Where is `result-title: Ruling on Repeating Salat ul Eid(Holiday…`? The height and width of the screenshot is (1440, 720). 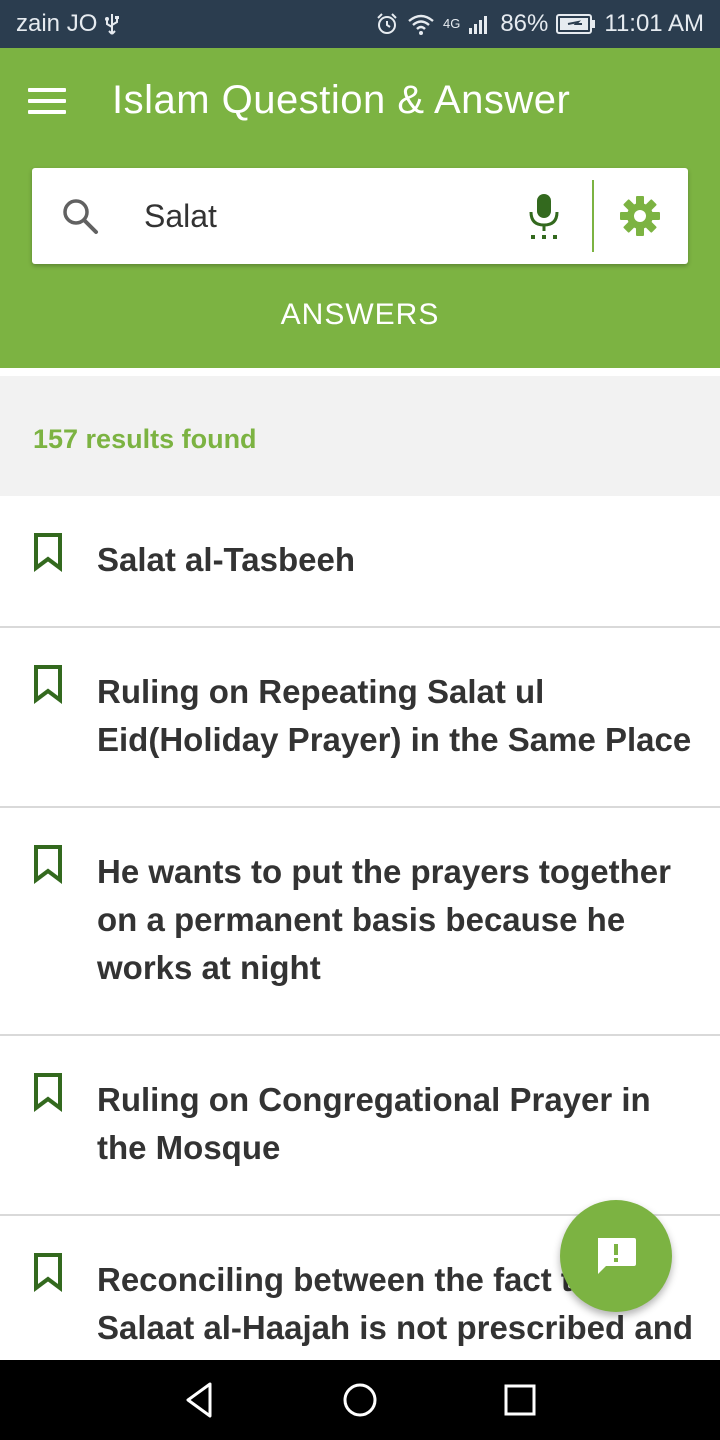 result-title: Ruling on Repeating Salat ul Eid(Holiday… is located at coordinates (394, 715).